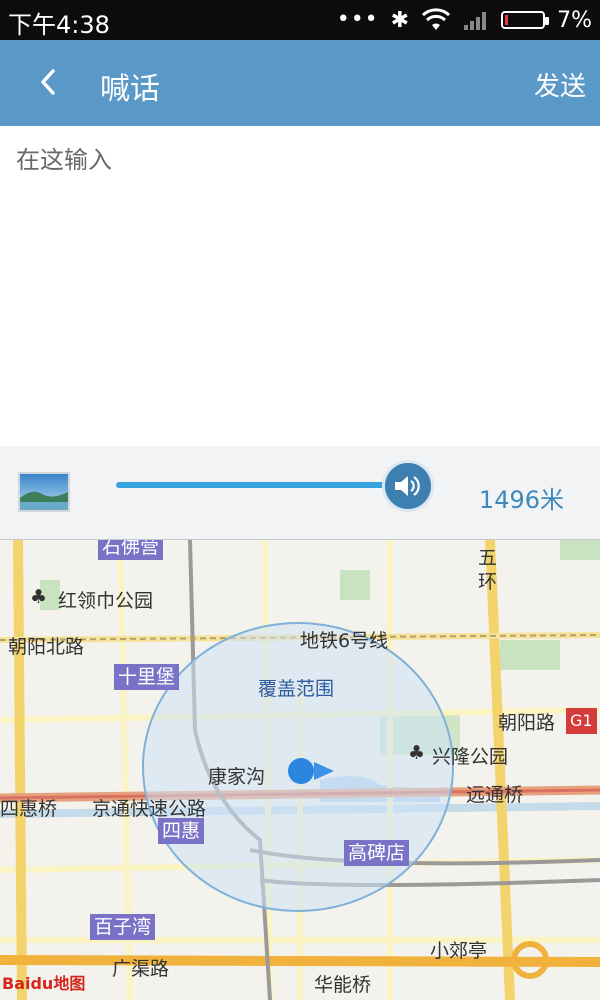  I want to click on map-label-shifo: 石佛营, so click(131, 550).